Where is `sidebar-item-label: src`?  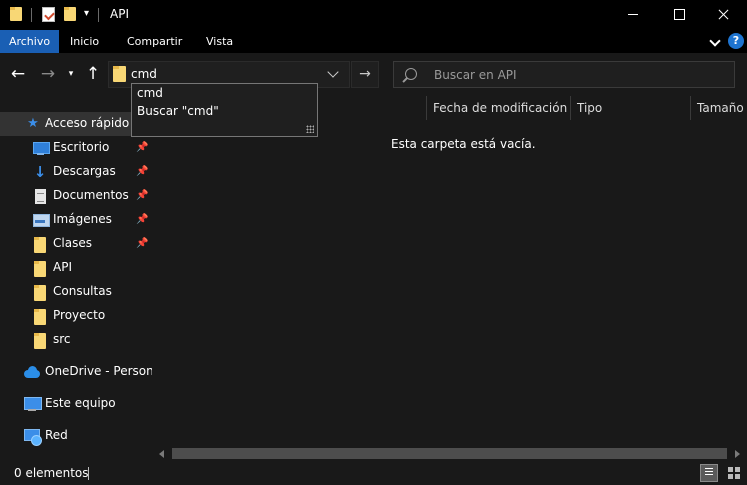
sidebar-item-label: src is located at coordinates (62, 339).